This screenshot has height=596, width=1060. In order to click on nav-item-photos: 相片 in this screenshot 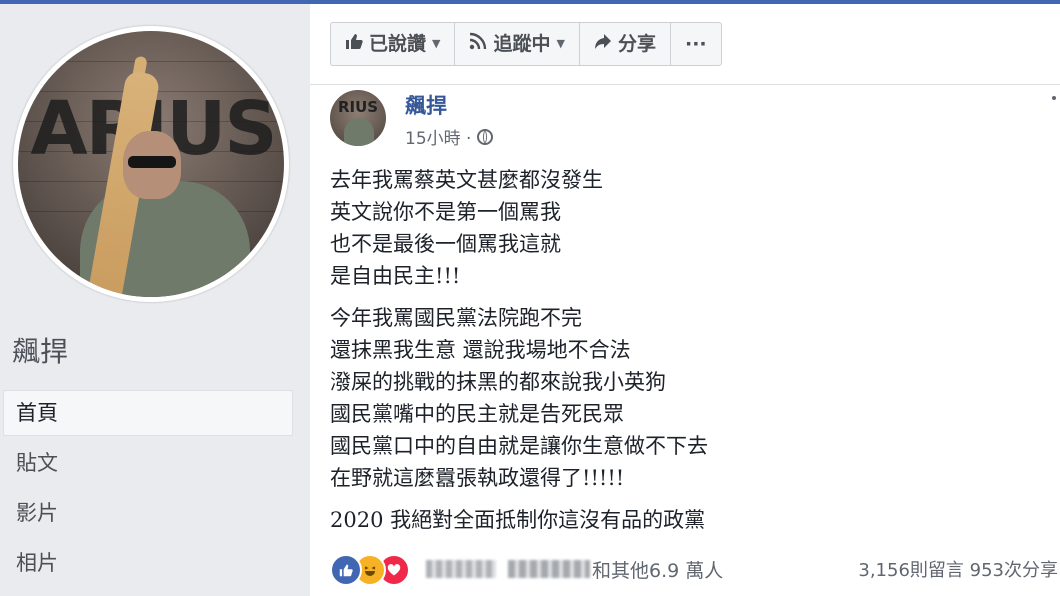, I will do `click(148, 563)`.